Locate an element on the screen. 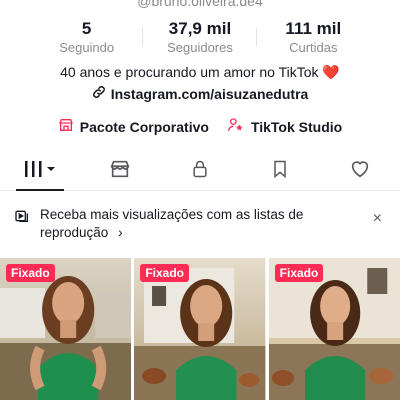 The image size is (400, 400). chevron-right-icon: › is located at coordinates (120, 232).